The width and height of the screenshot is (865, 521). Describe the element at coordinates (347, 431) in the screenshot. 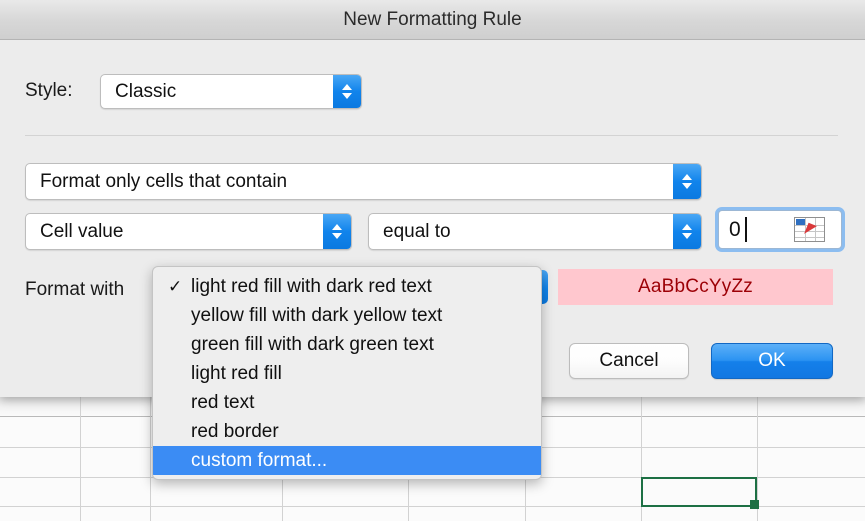

I see `menu-item-red-border: red border` at that location.